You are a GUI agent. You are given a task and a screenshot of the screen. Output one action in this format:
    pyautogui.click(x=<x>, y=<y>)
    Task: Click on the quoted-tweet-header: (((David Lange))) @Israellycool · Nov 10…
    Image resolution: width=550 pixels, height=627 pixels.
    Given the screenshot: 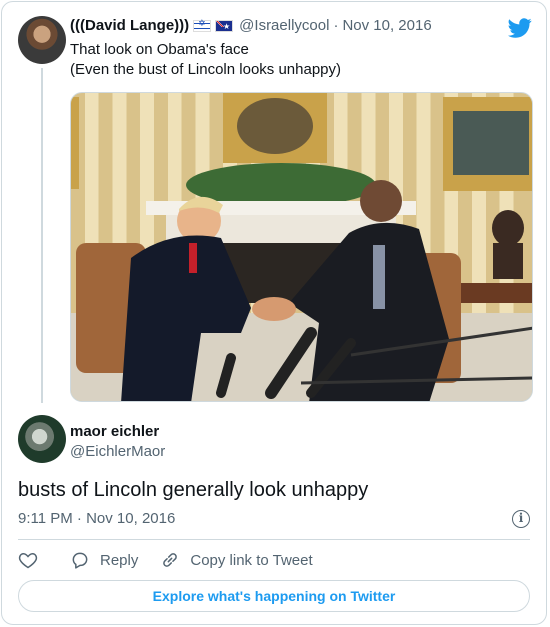 What is the action you would take?
    pyautogui.click(x=251, y=25)
    